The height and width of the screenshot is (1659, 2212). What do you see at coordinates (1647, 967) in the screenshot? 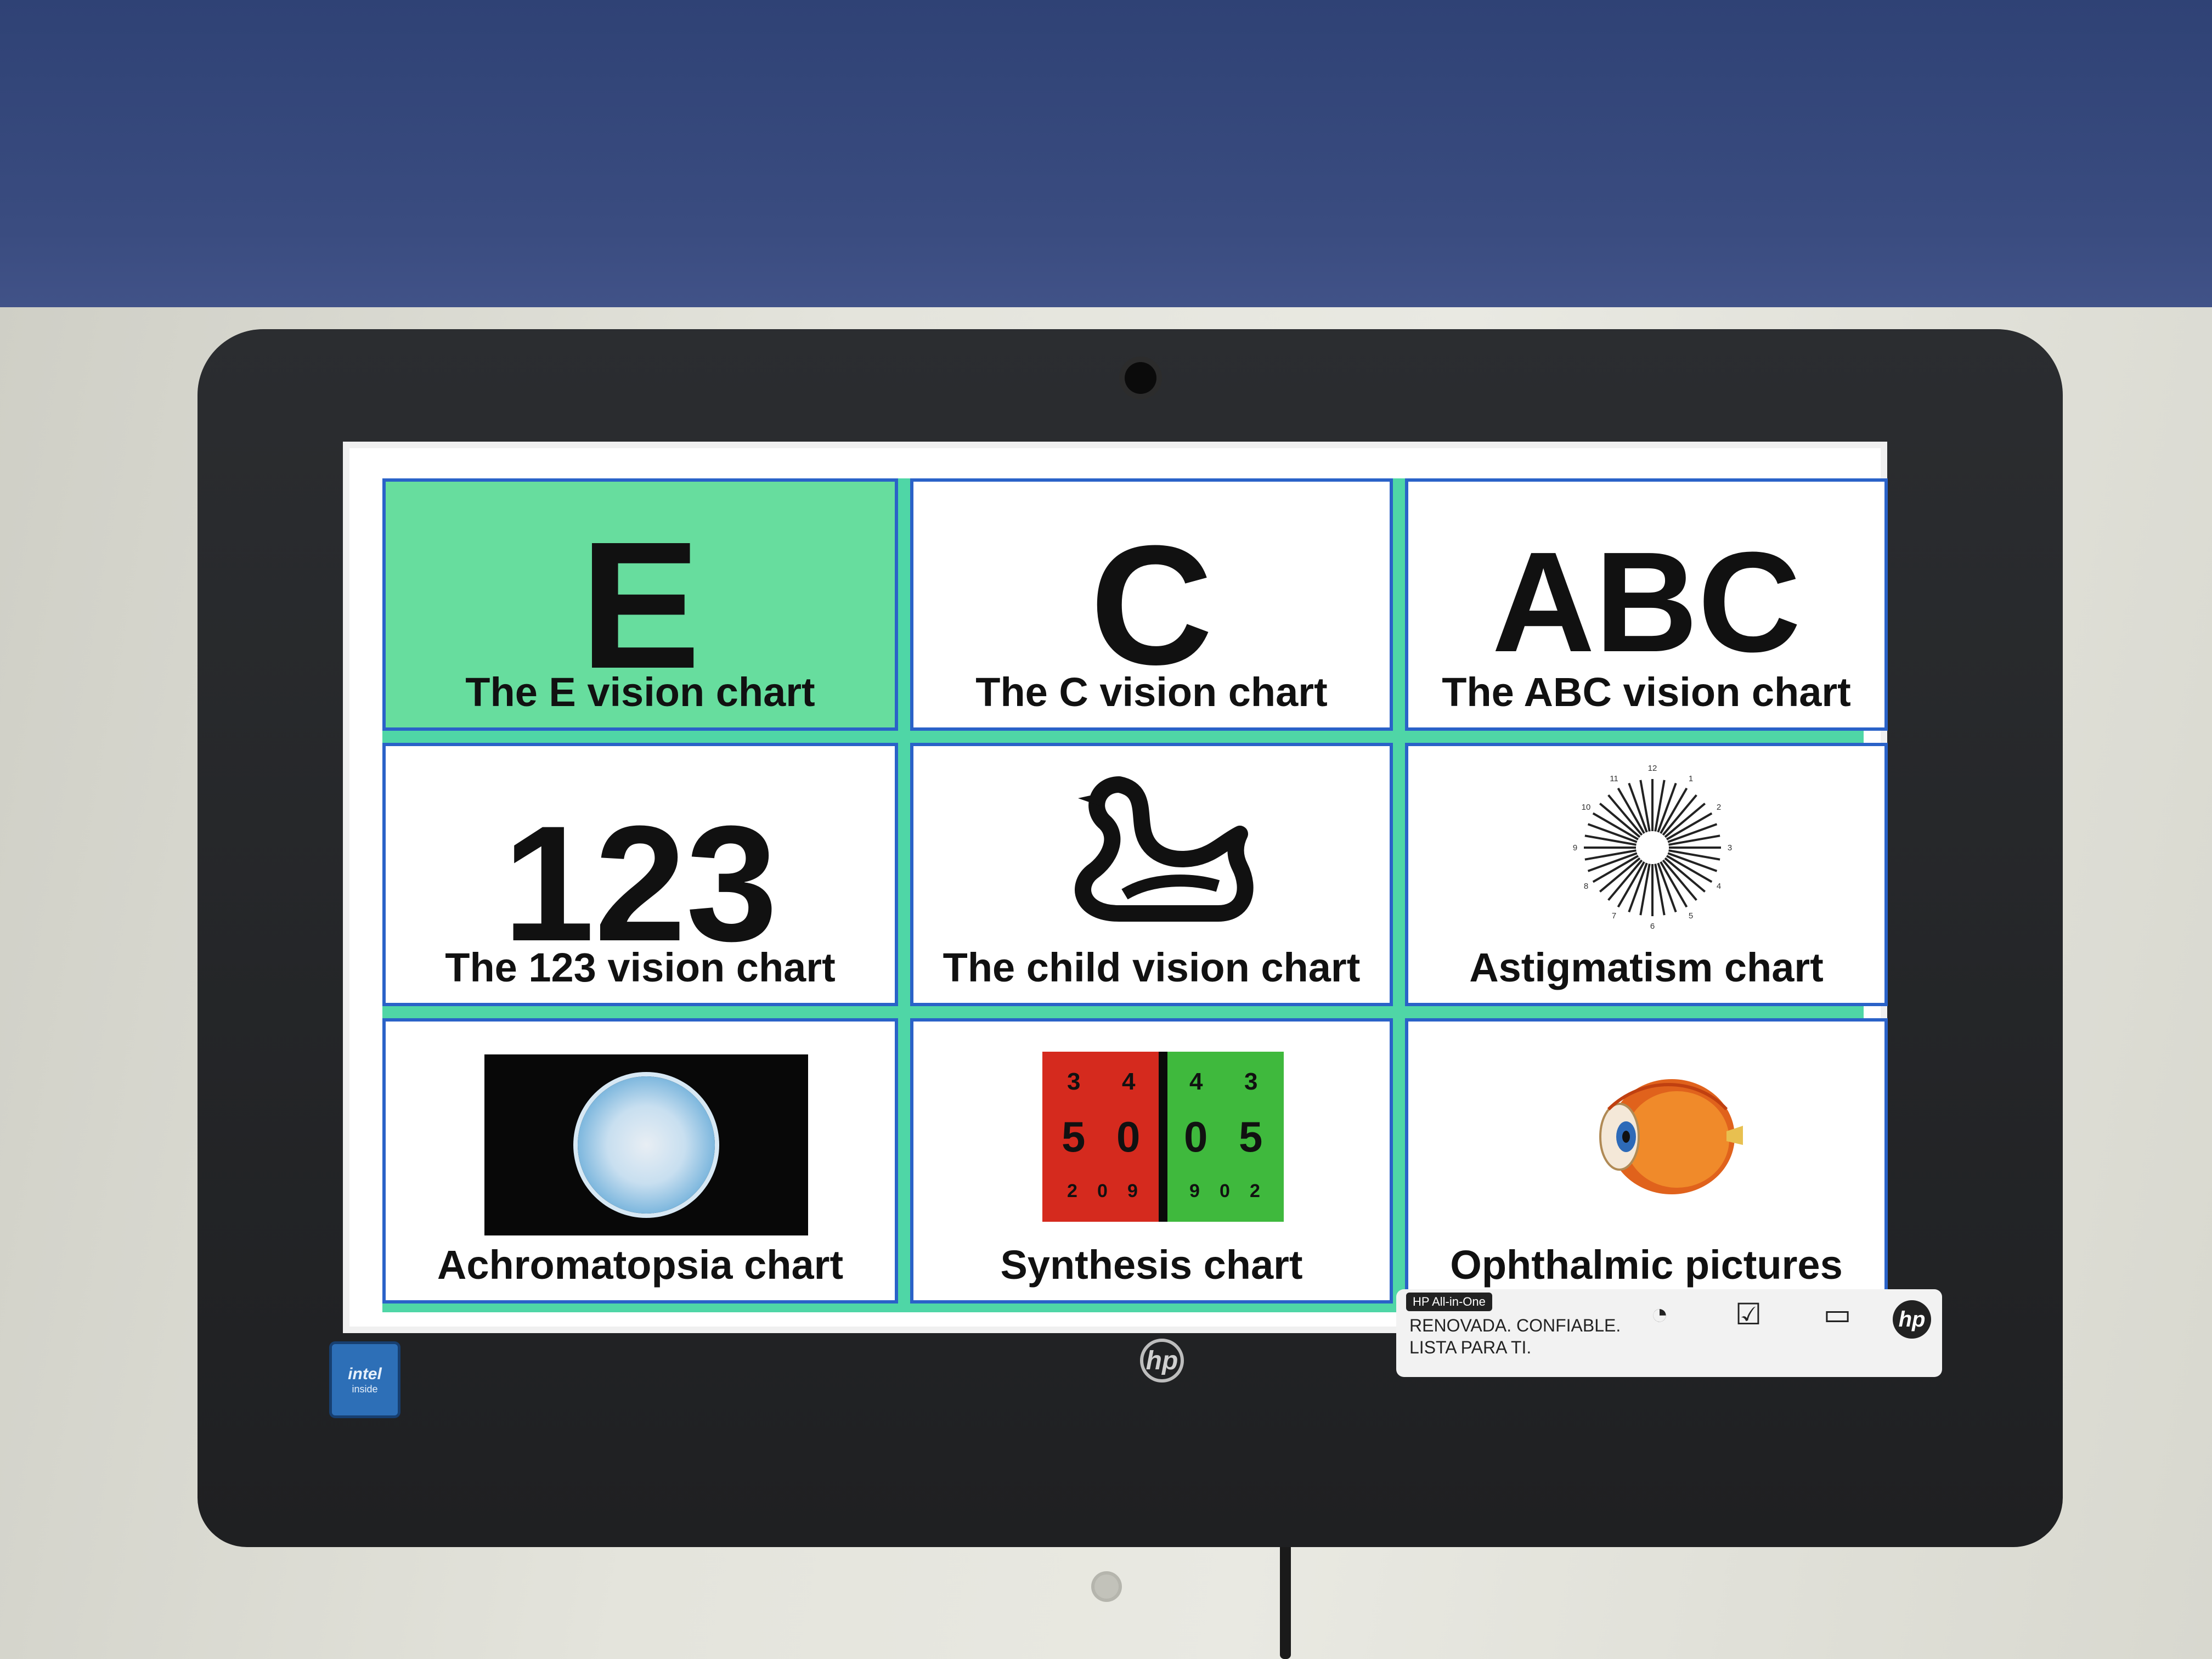
I see `tile-label: Astigmatism chart` at bounding box center [1647, 967].